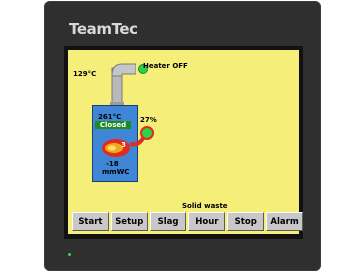  What do you see at coordinates (123, 145) in the screenshot?
I see `burner-level-label: 3` at bounding box center [123, 145].